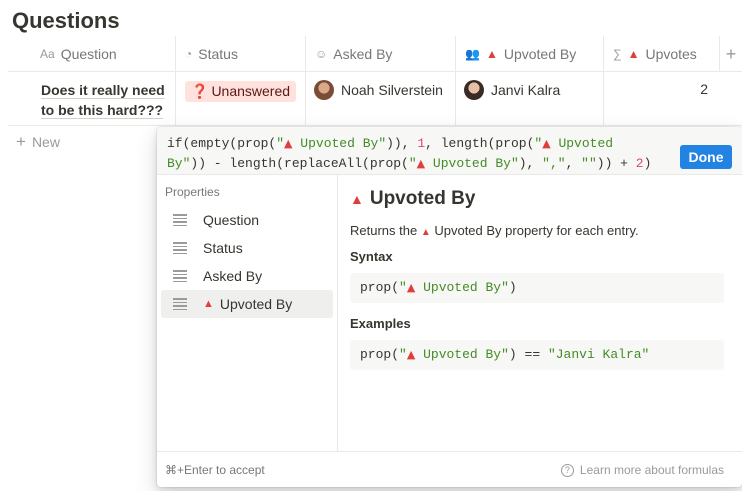 The image size is (742, 491). What do you see at coordinates (472, 54) in the screenshot?
I see `people-icon: 👥` at bounding box center [472, 54].